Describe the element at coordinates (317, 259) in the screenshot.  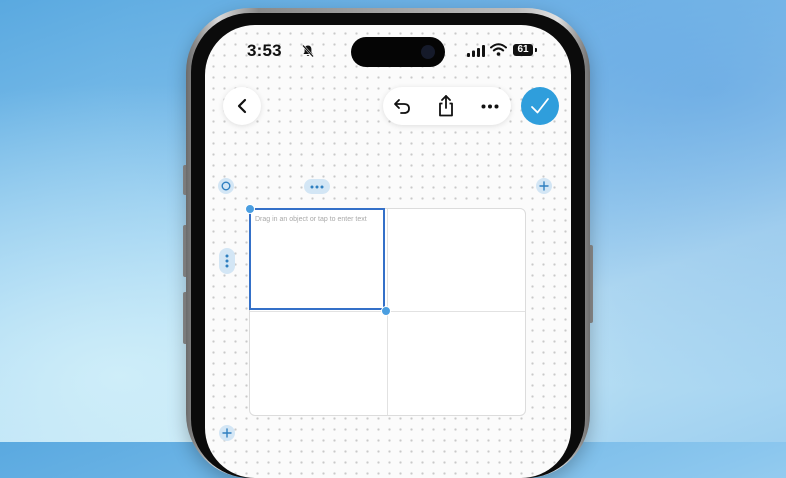
I see `selected-cell: Drag in an object or tap to enter text` at that location.